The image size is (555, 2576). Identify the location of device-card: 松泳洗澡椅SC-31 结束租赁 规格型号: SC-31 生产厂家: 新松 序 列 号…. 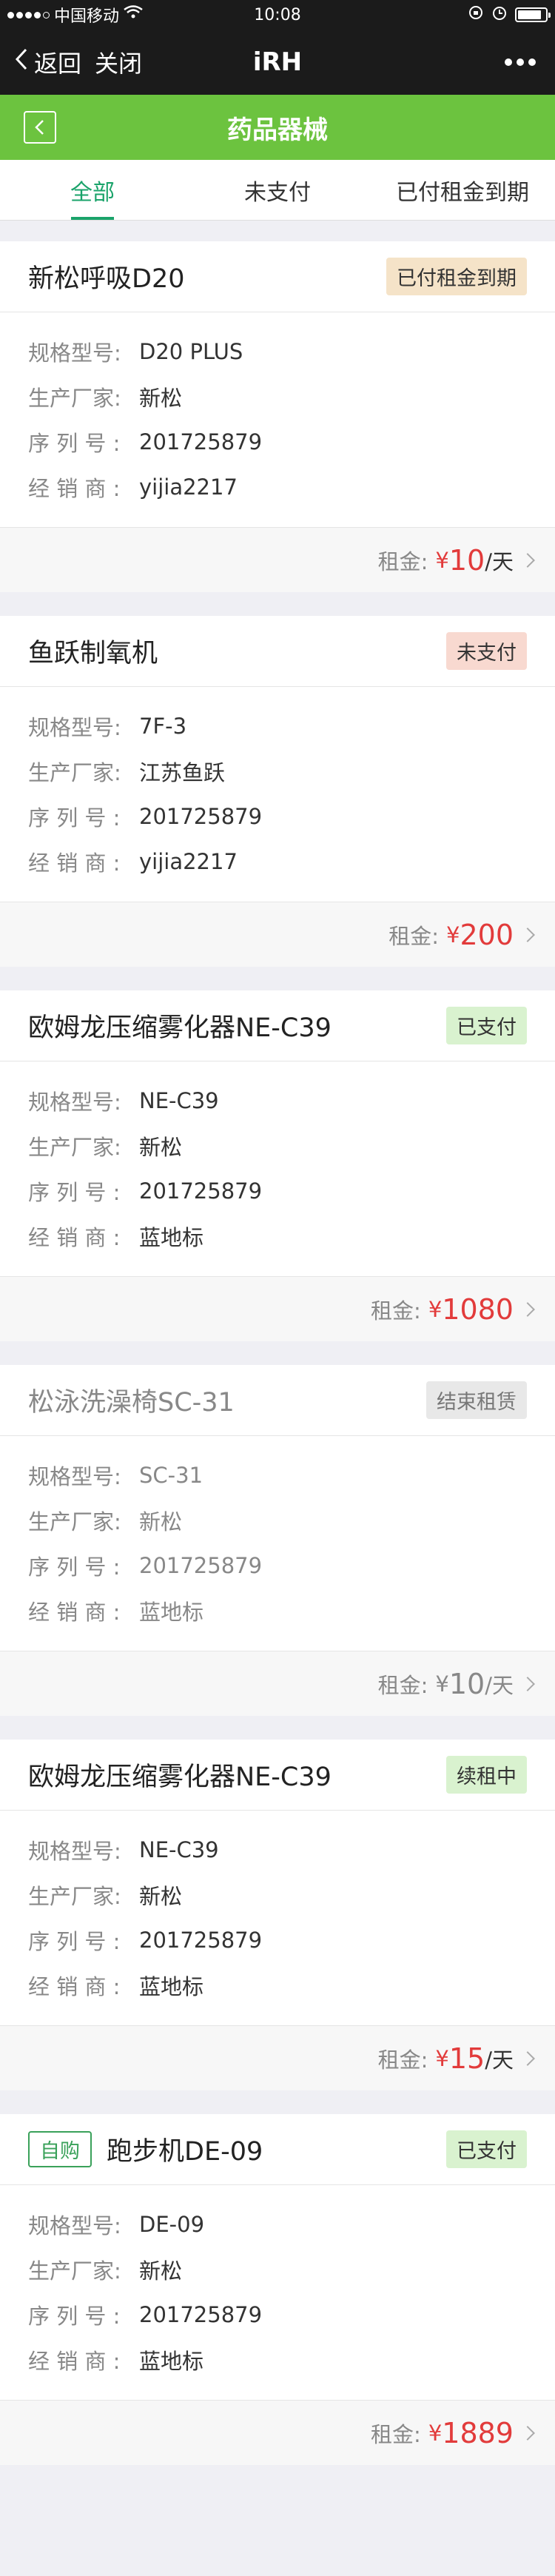
(277, 1540).